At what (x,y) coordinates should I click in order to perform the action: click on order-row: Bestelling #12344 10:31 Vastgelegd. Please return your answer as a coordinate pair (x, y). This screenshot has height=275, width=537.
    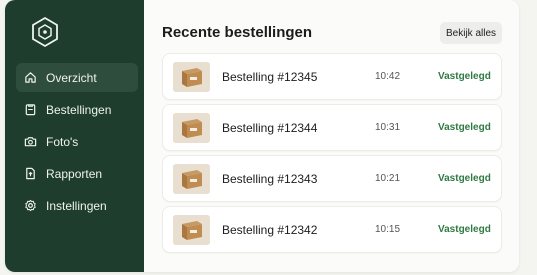
    Looking at the image, I should click on (332, 127).